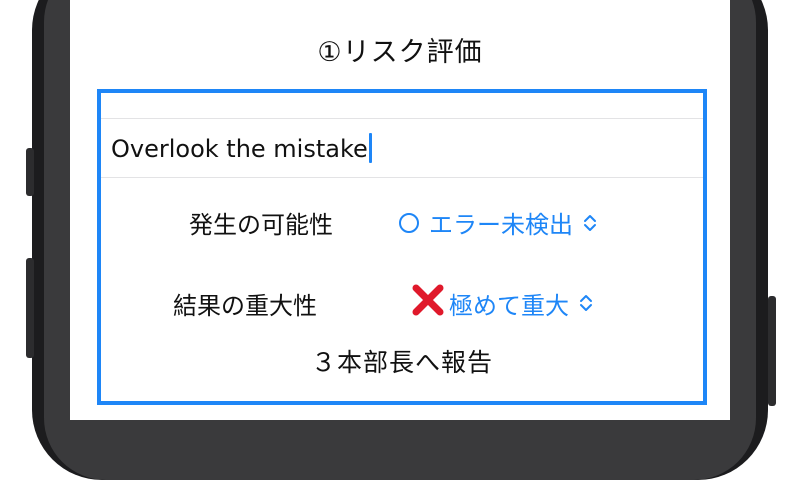 Image resolution: width=800 pixels, height=480 pixels. I want to click on action-input-value: Overlook the mistake, so click(239, 149).